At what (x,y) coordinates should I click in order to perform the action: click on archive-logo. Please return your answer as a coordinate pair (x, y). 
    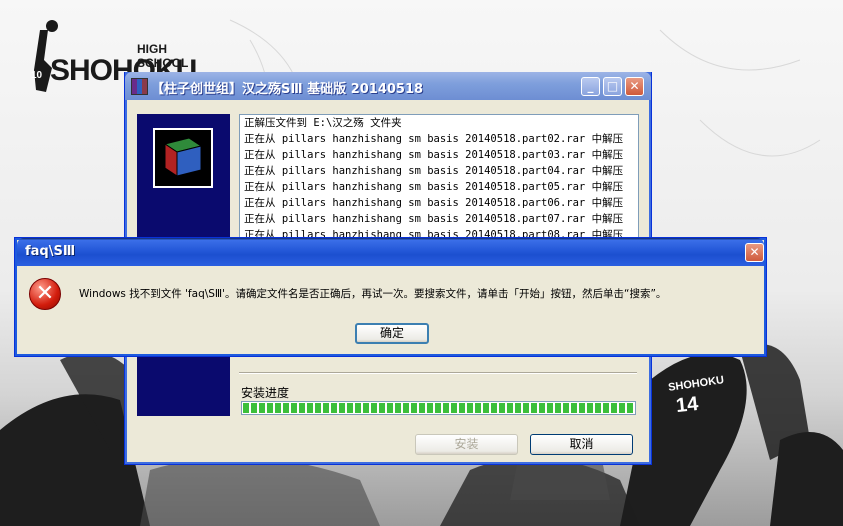
    Looking at the image, I should click on (183, 158).